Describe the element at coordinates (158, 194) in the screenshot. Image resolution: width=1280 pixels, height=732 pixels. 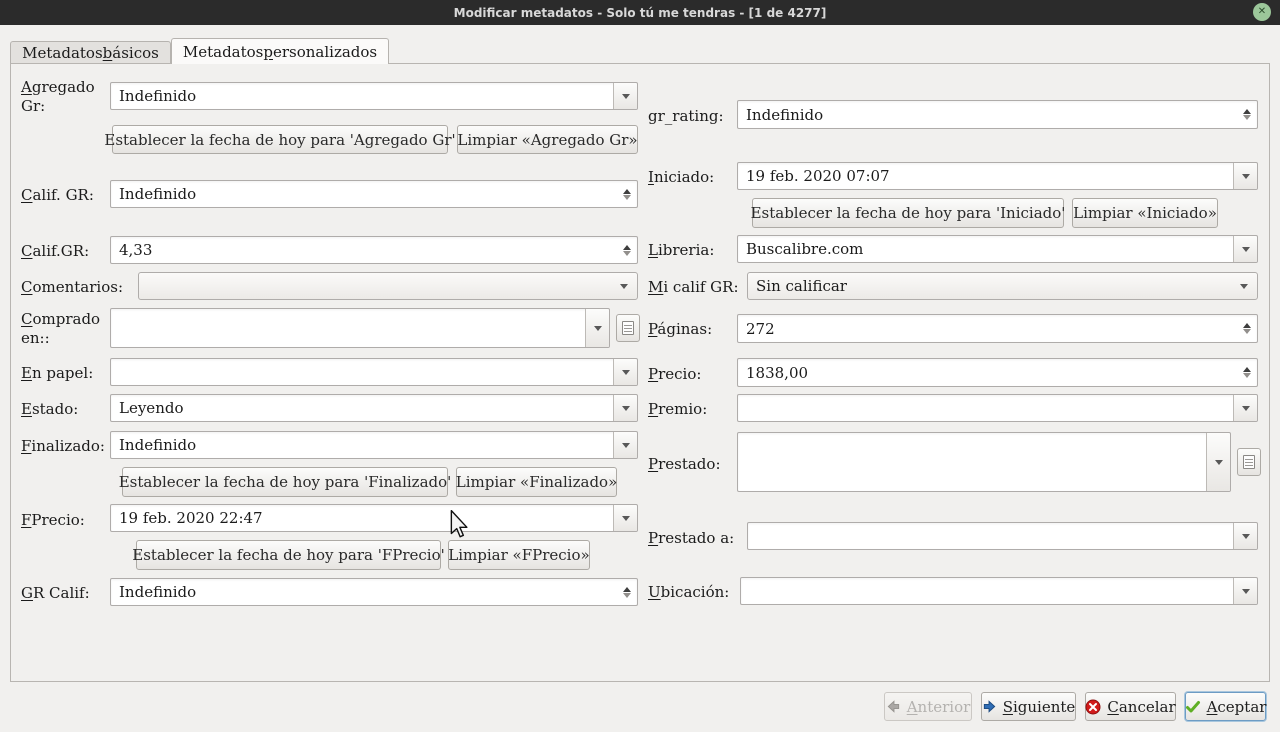
I see `calif-gr-value: Indefinido` at that location.